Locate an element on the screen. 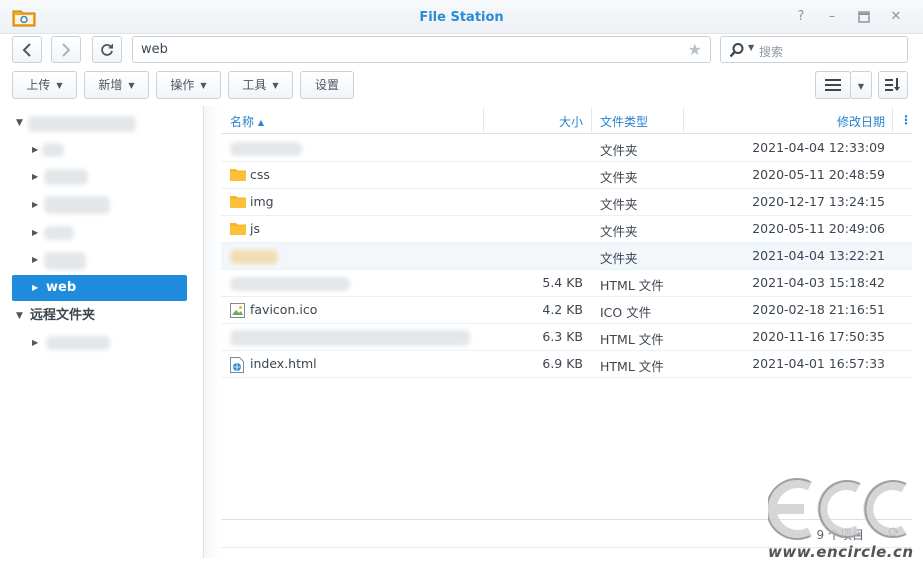 This screenshot has height=563, width=923. table-row: 文件夹 2021-04-04 12:33:09 is located at coordinates (566, 148).